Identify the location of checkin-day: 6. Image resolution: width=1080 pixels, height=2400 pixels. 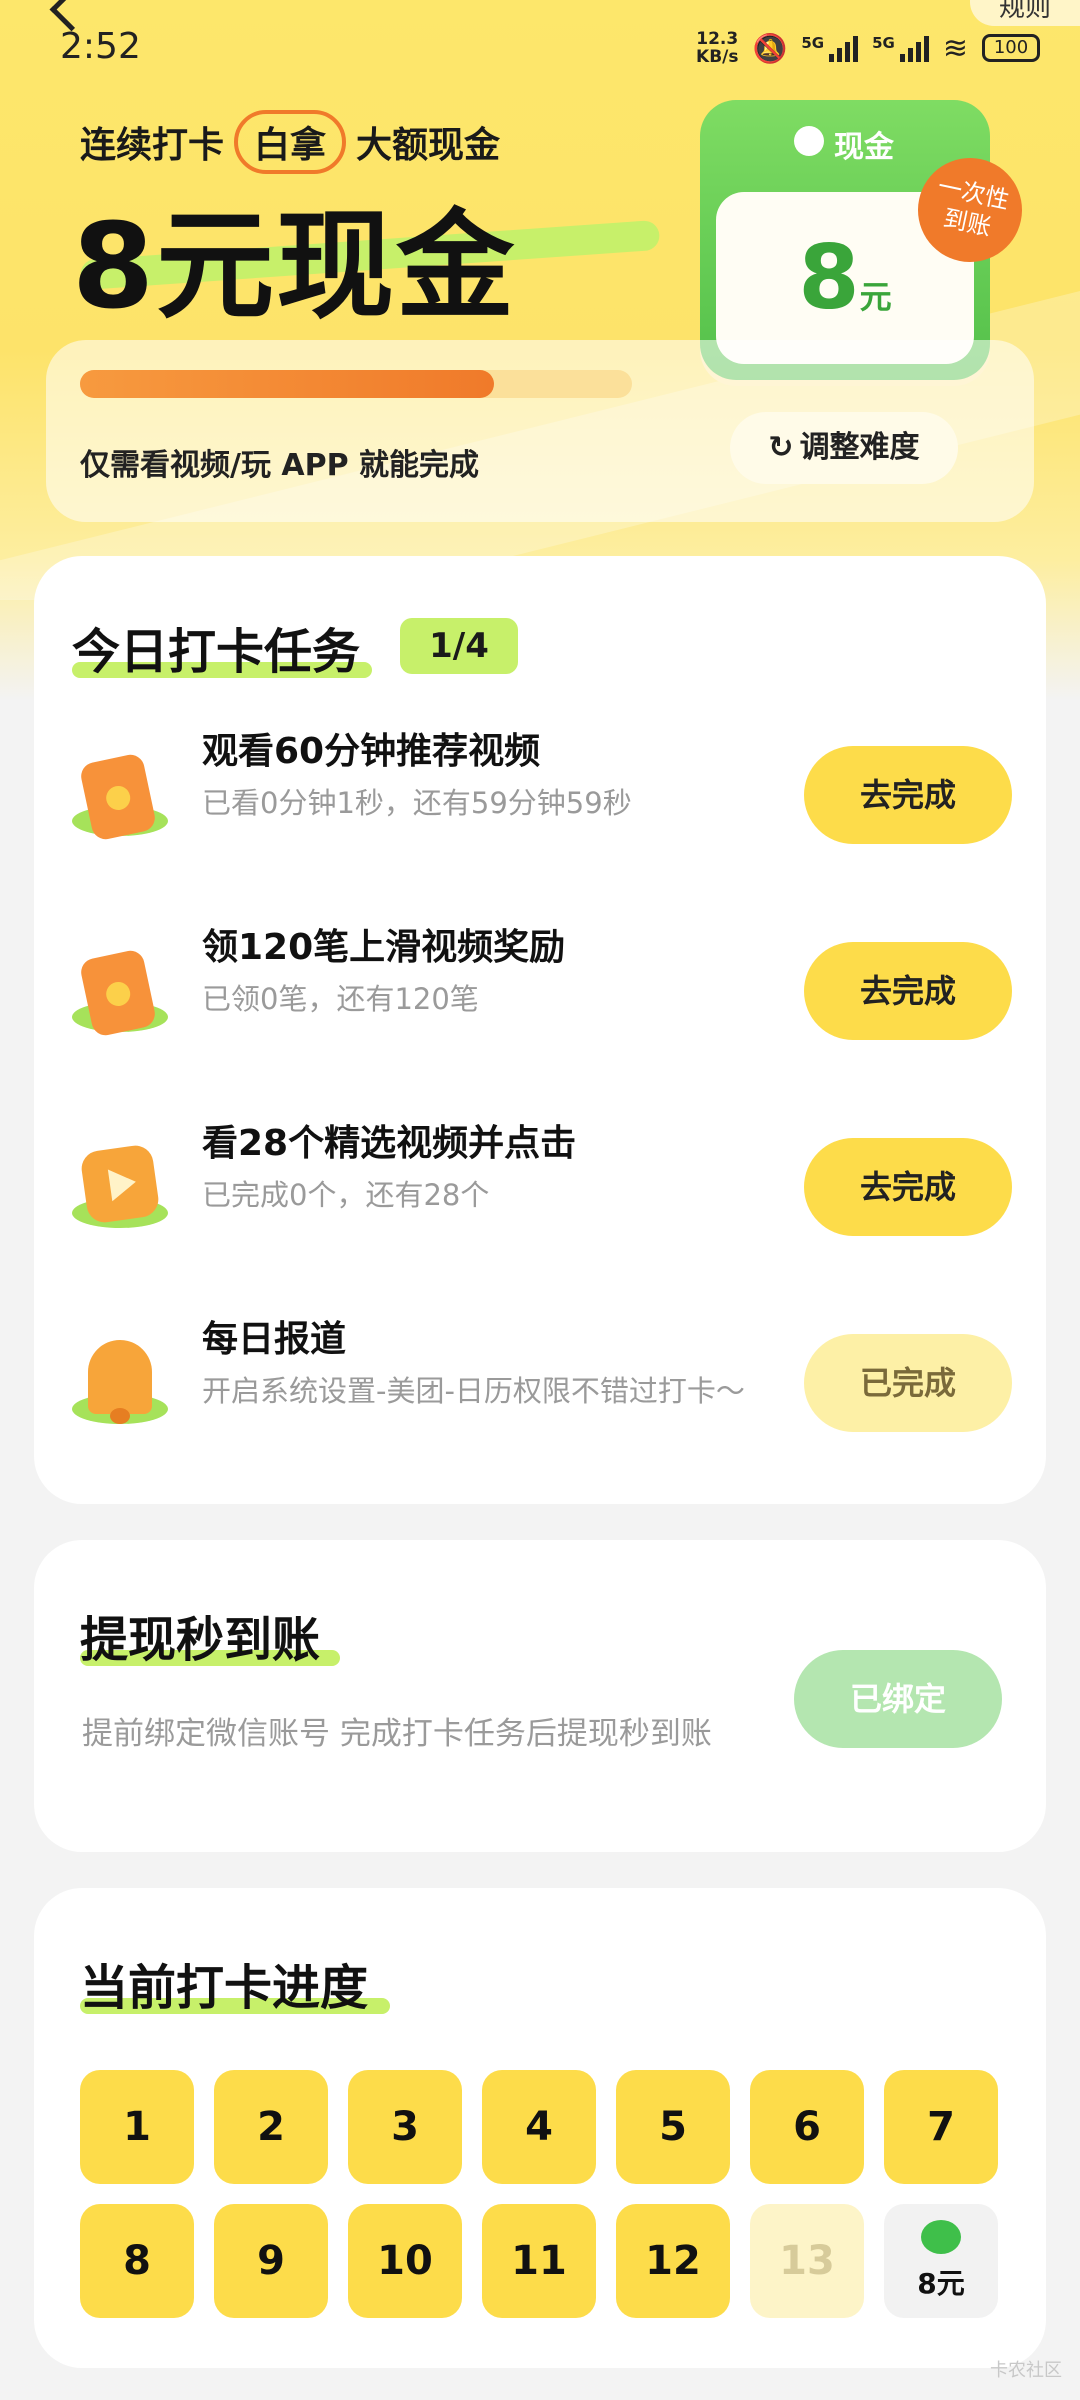
(807, 2127).